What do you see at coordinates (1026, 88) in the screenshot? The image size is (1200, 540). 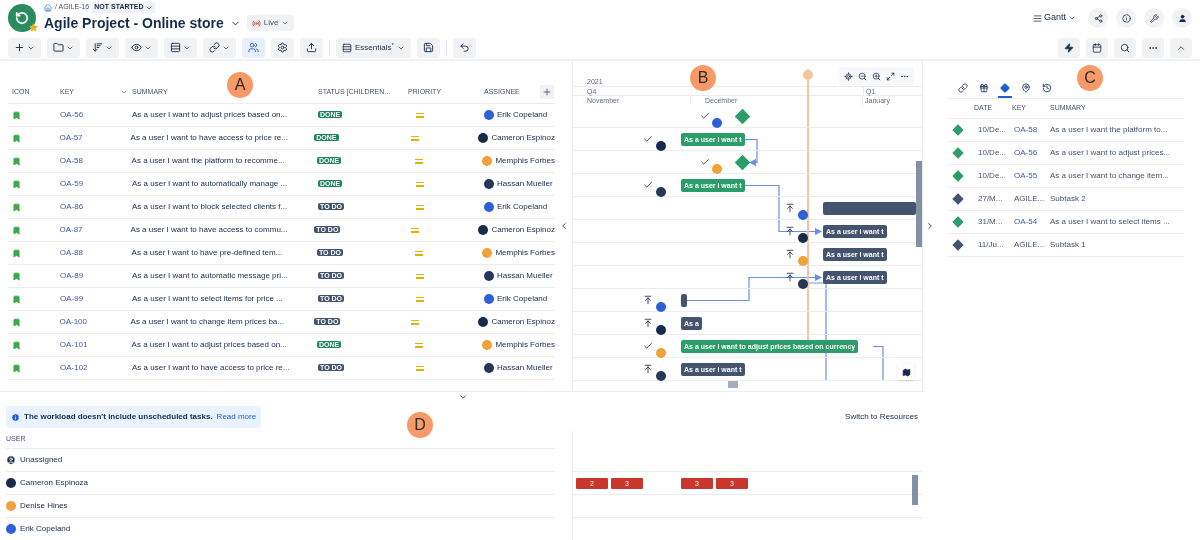 I see `pin-icon` at bounding box center [1026, 88].